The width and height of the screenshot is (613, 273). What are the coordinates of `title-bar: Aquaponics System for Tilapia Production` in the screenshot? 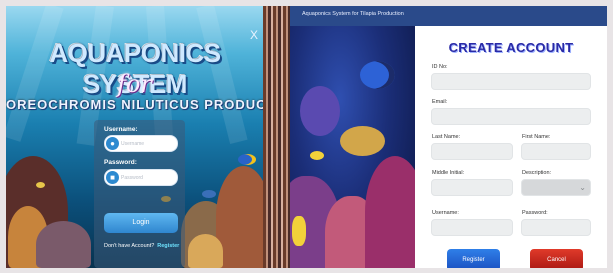 It's located at (448, 16).